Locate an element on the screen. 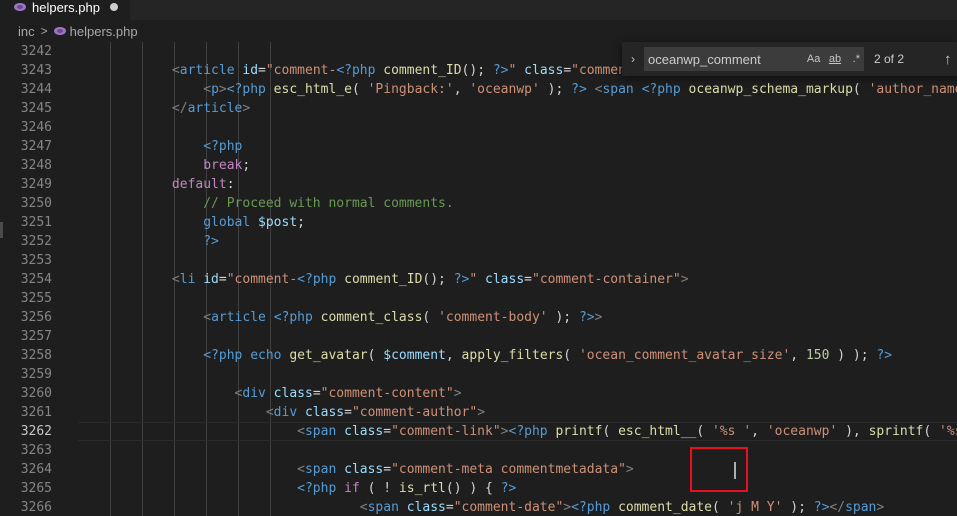 The width and height of the screenshot is (957, 516). code-token: "comment- is located at coordinates (262, 279).